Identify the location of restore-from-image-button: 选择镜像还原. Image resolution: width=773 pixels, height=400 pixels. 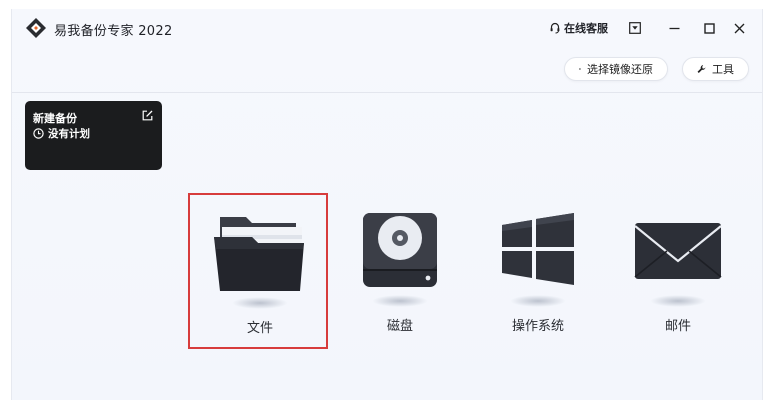
(616, 69).